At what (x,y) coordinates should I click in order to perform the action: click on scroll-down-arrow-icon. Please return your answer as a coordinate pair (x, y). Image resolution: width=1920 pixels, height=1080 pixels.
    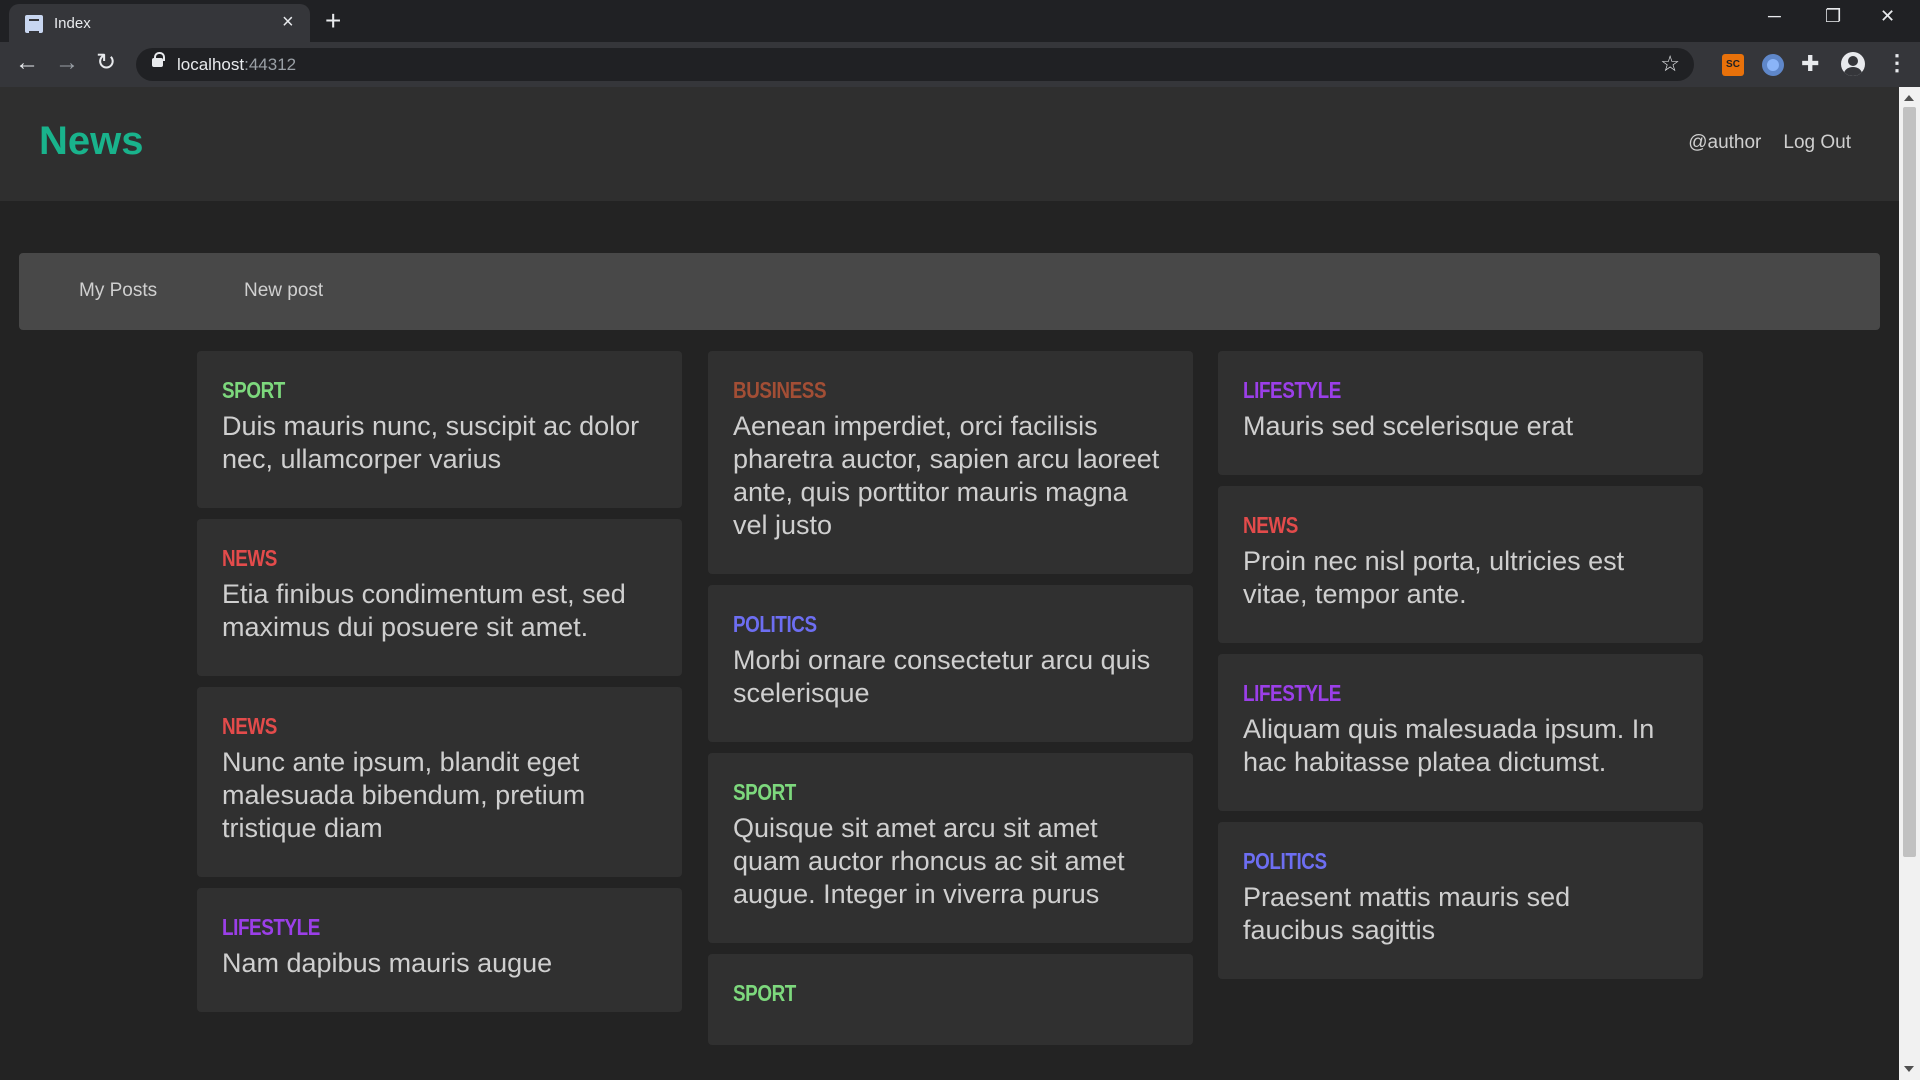
    Looking at the image, I should click on (1909, 1069).